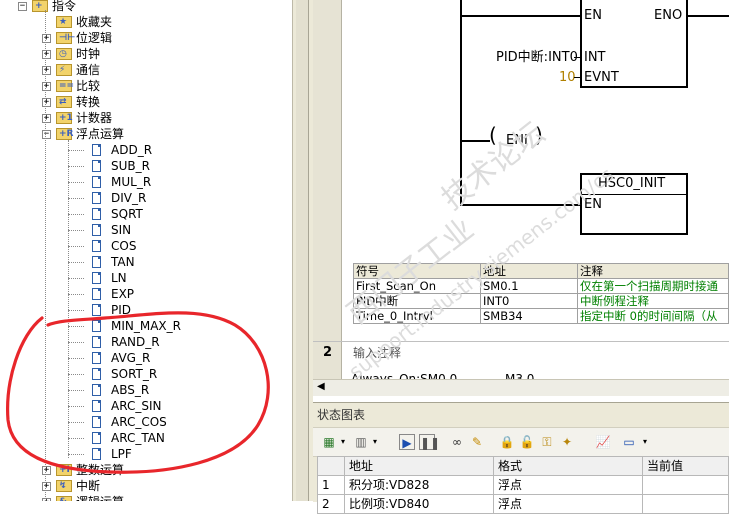  Describe the element at coordinates (457, 442) in the screenshot. I see `glasses-icon: ∞` at that location.